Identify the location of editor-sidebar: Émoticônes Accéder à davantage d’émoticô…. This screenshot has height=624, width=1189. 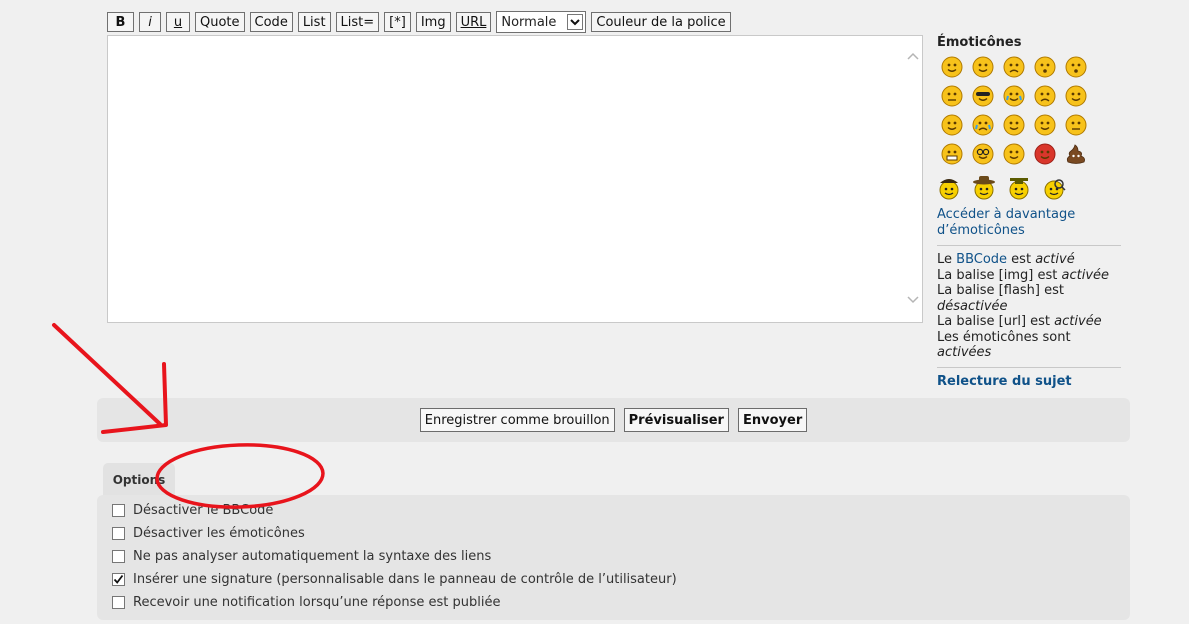
(1029, 211).